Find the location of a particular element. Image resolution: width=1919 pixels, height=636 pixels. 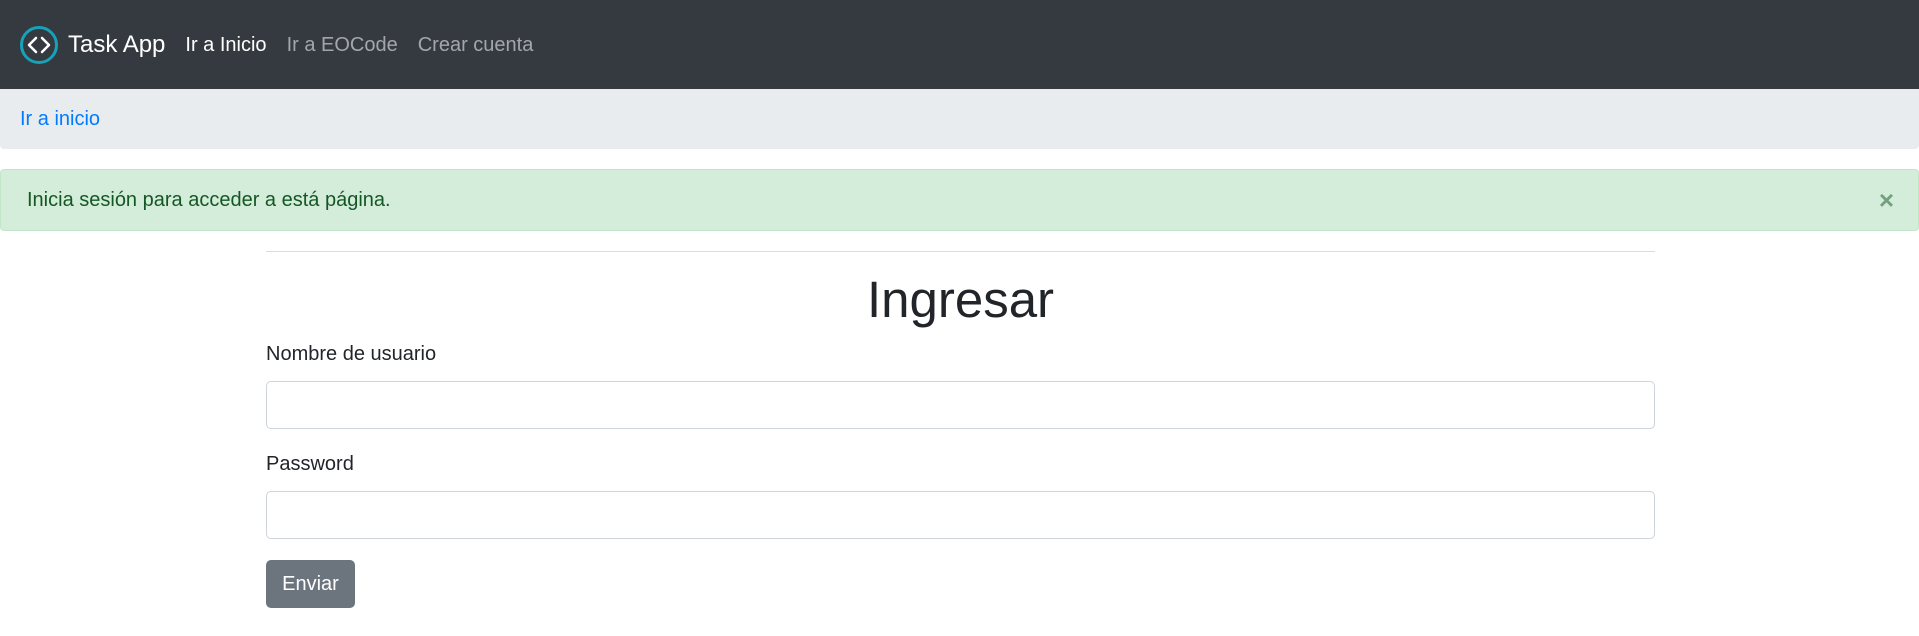

breadcrumb-link-inicio: Ir a inicio is located at coordinates (60, 119).